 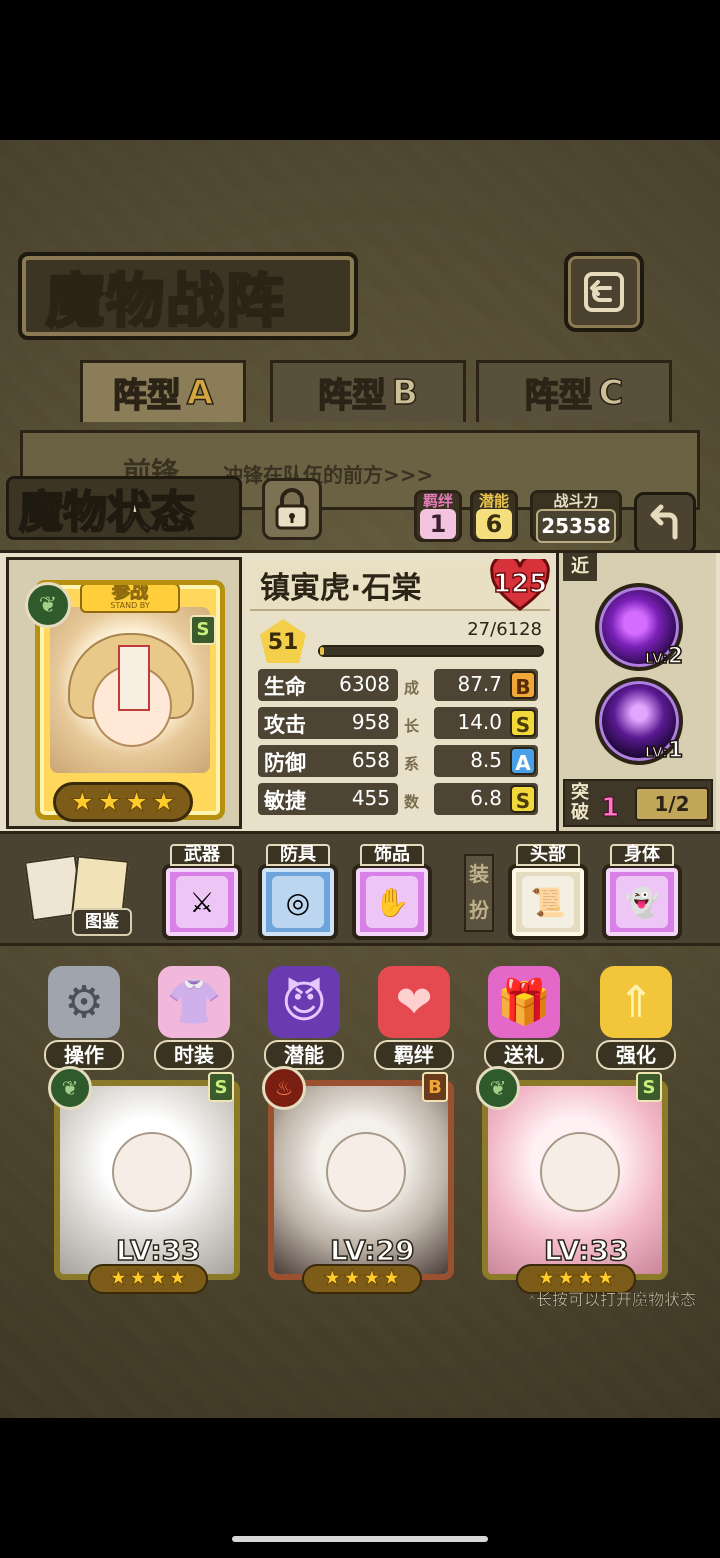 What do you see at coordinates (284, 1088) in the screenshot?
I see `fire-element-icon: ♨` at bounding box center [284, 1088].